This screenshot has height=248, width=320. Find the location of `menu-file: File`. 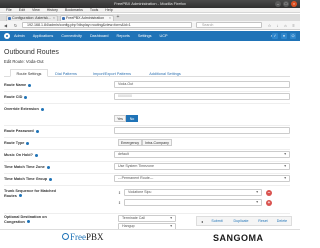

menu-file: File is located at coordinates (9, 10).